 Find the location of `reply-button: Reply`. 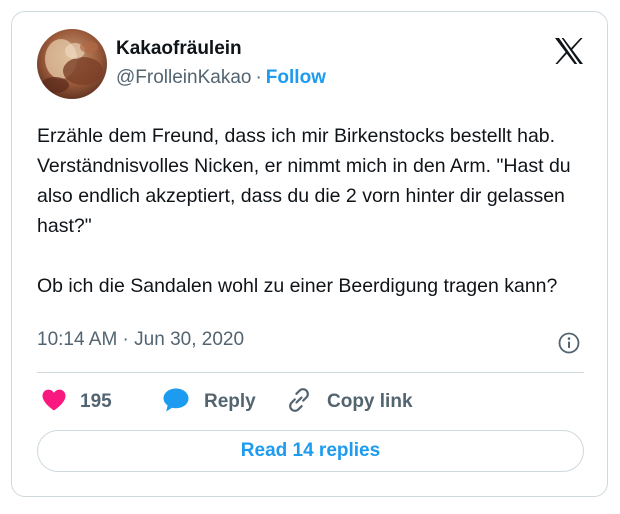

reply-button: Reply is located at coordinates (209, 402).